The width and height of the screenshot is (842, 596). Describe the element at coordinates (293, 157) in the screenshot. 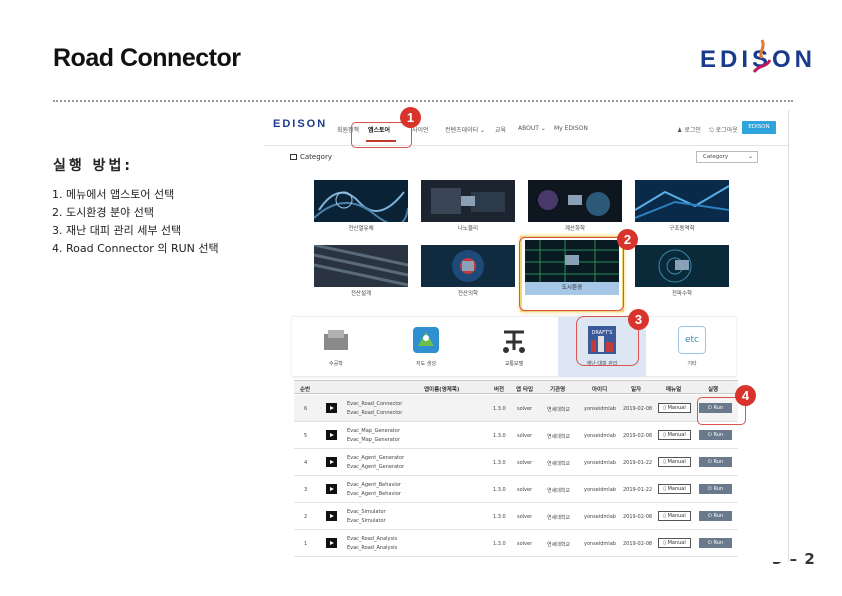

I see `external-link-icon` at that location.